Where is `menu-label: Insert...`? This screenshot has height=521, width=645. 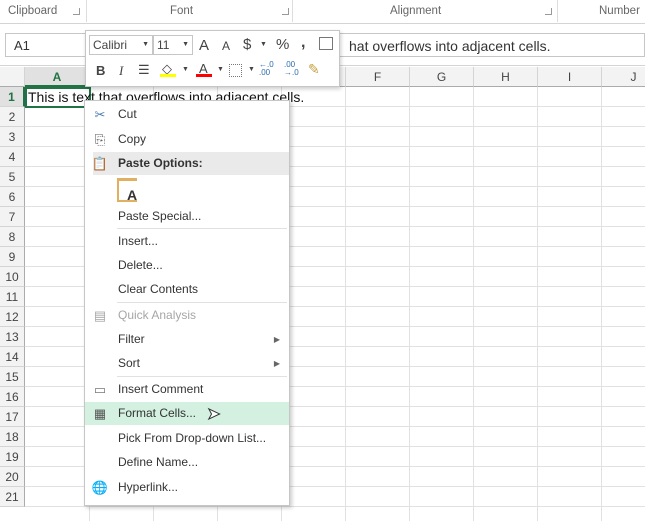
menu-label: Insert... is located at coordinates (138, 241).